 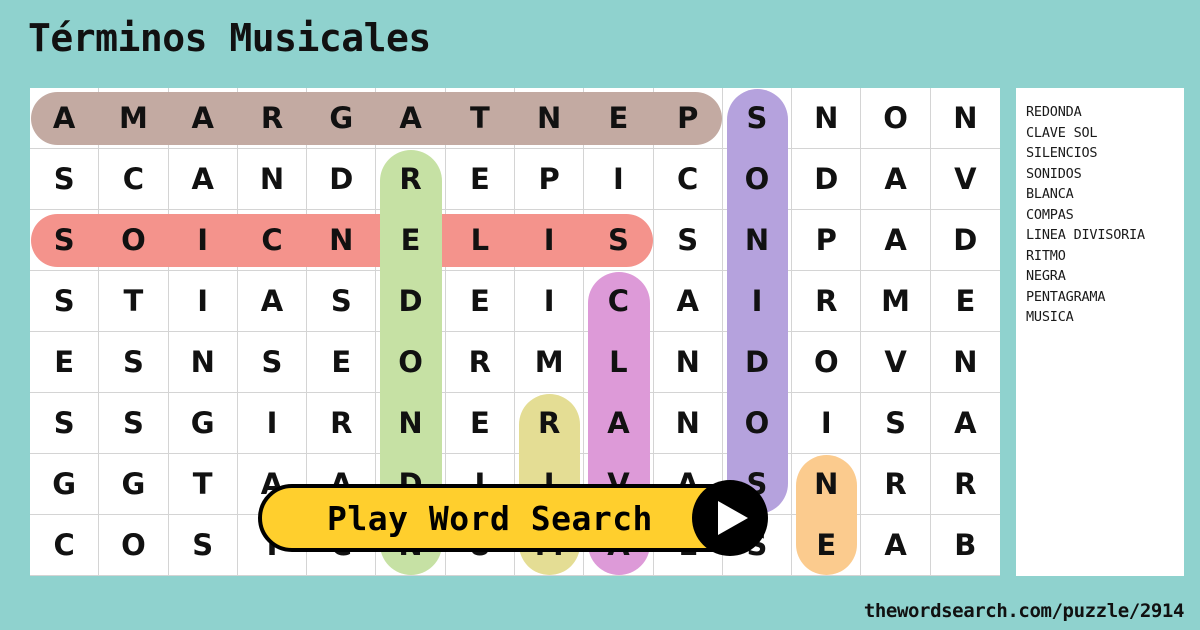 I want to click on grid-letter: R, so click(x=965, y=484).